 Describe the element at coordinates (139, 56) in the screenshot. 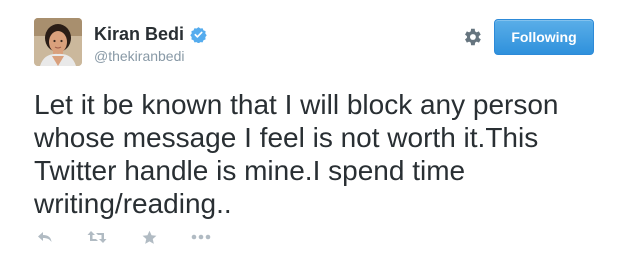

I see `username: @thekiranbedi` at that location.